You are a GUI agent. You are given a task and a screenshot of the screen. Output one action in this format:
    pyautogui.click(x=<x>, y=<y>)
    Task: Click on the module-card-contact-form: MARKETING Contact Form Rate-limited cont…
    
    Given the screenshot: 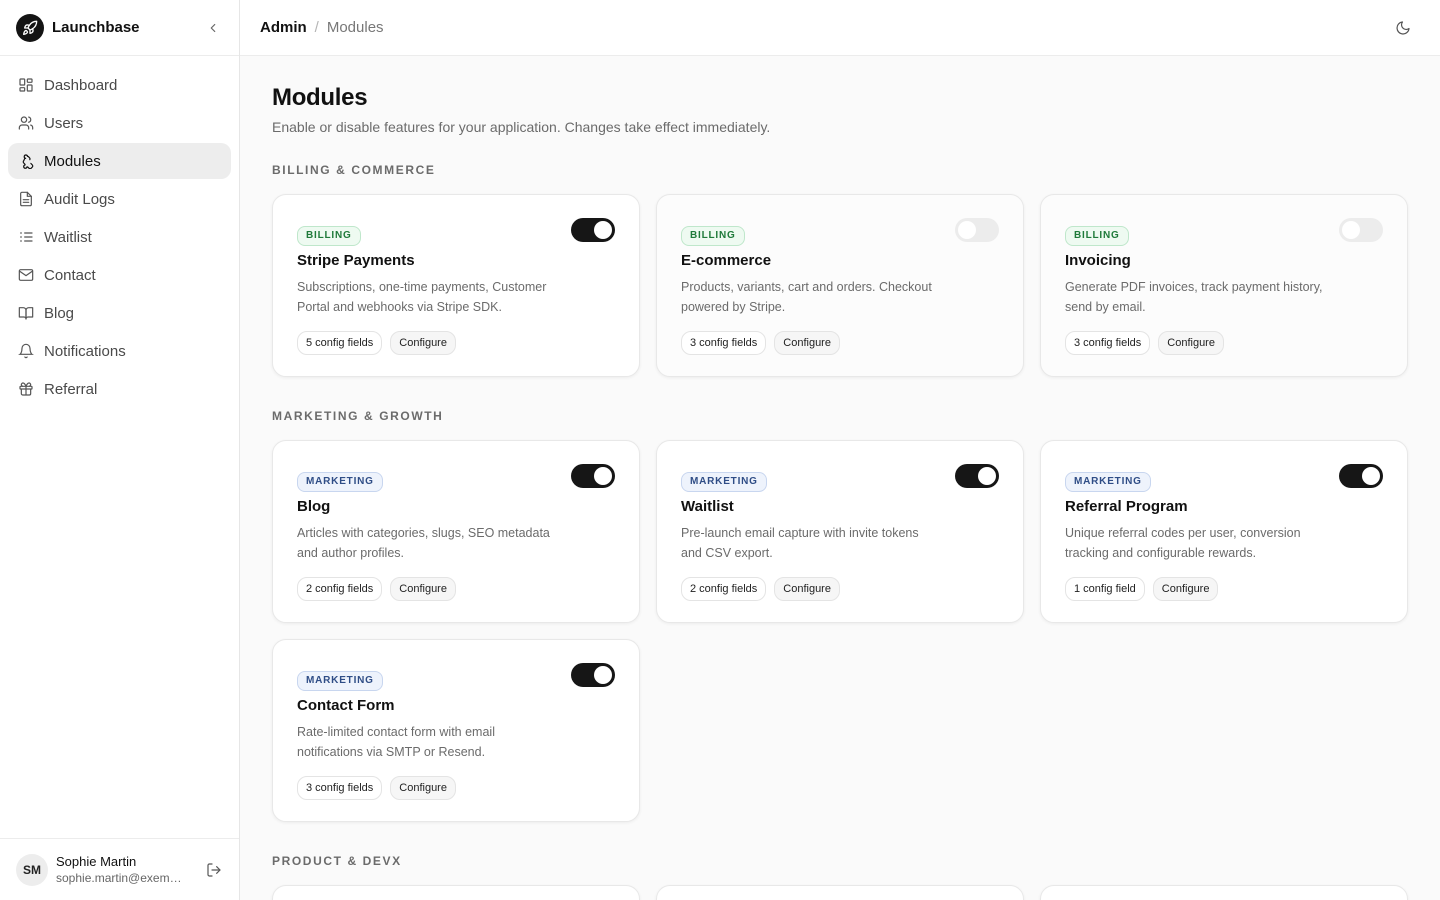 What is the action you would take?
    pyautogui.click(x=456, y=730)
    